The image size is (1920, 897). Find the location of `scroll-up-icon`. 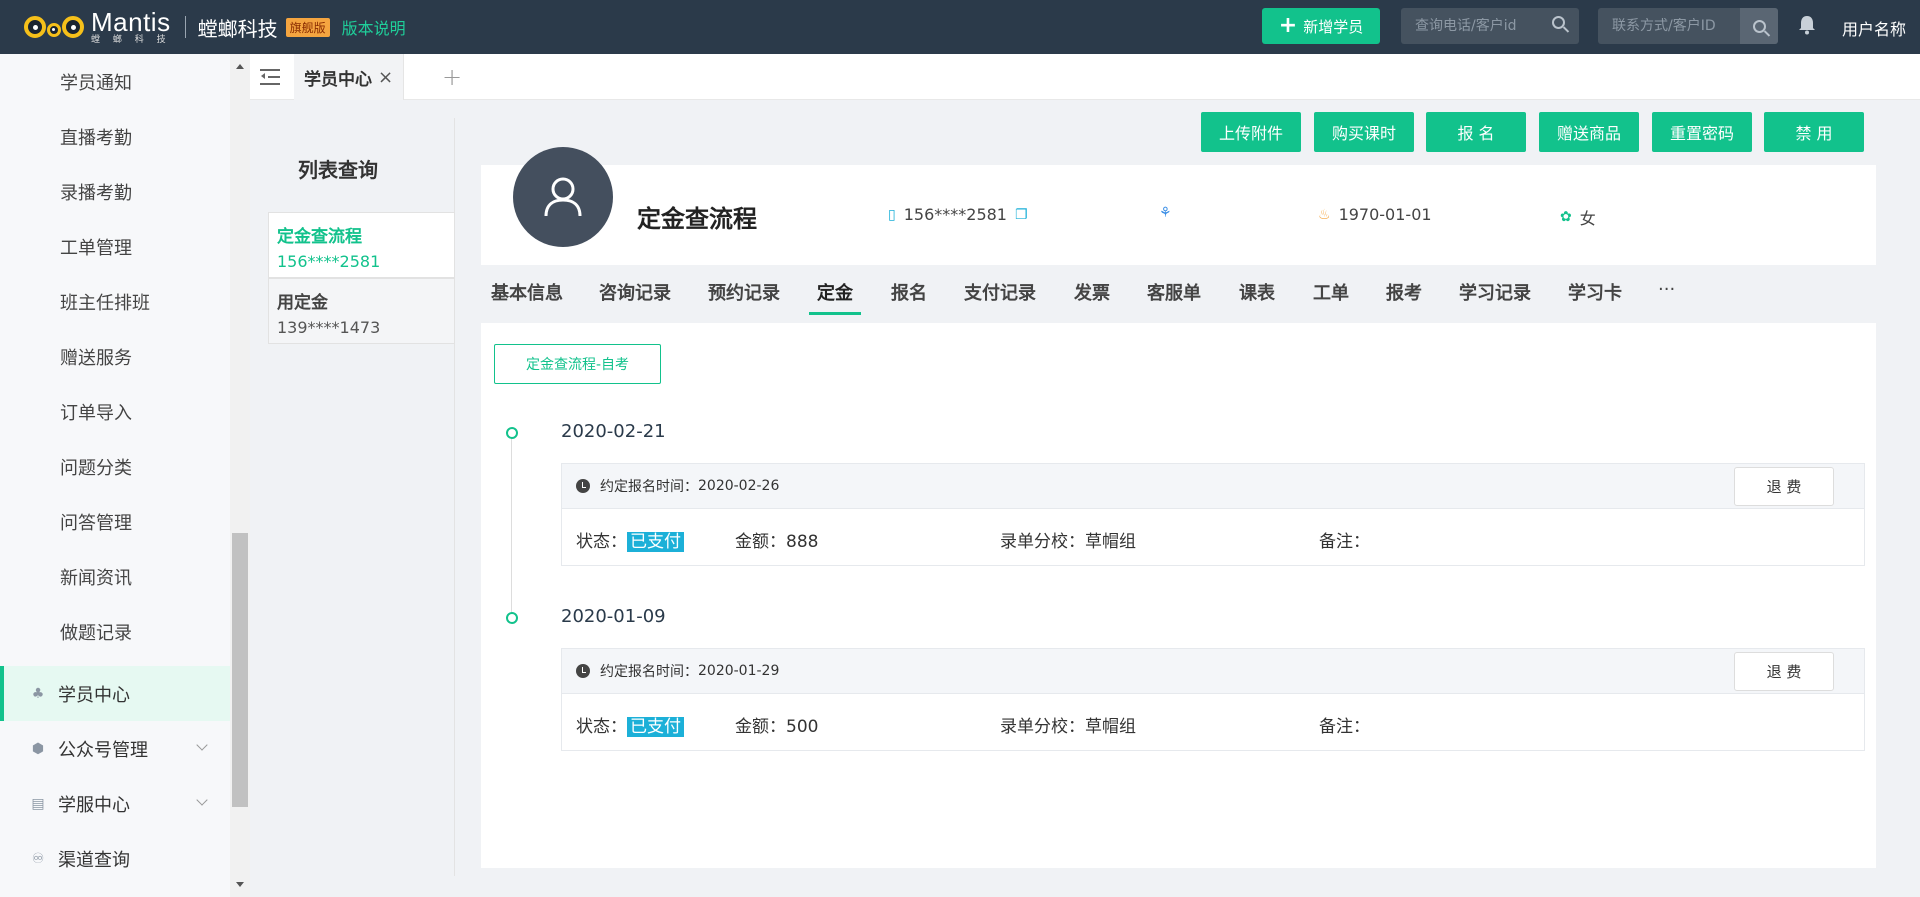

scroll-up-icon is located at coordinates (240, 66).